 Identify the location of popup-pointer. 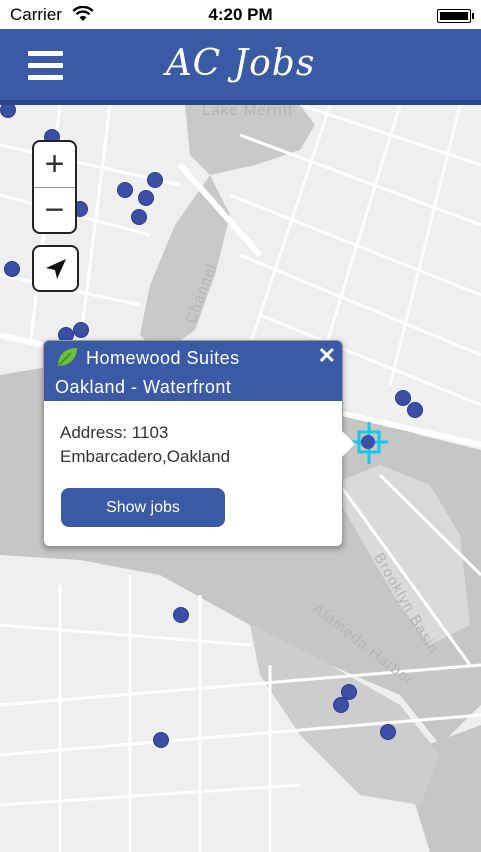
(348, 444).